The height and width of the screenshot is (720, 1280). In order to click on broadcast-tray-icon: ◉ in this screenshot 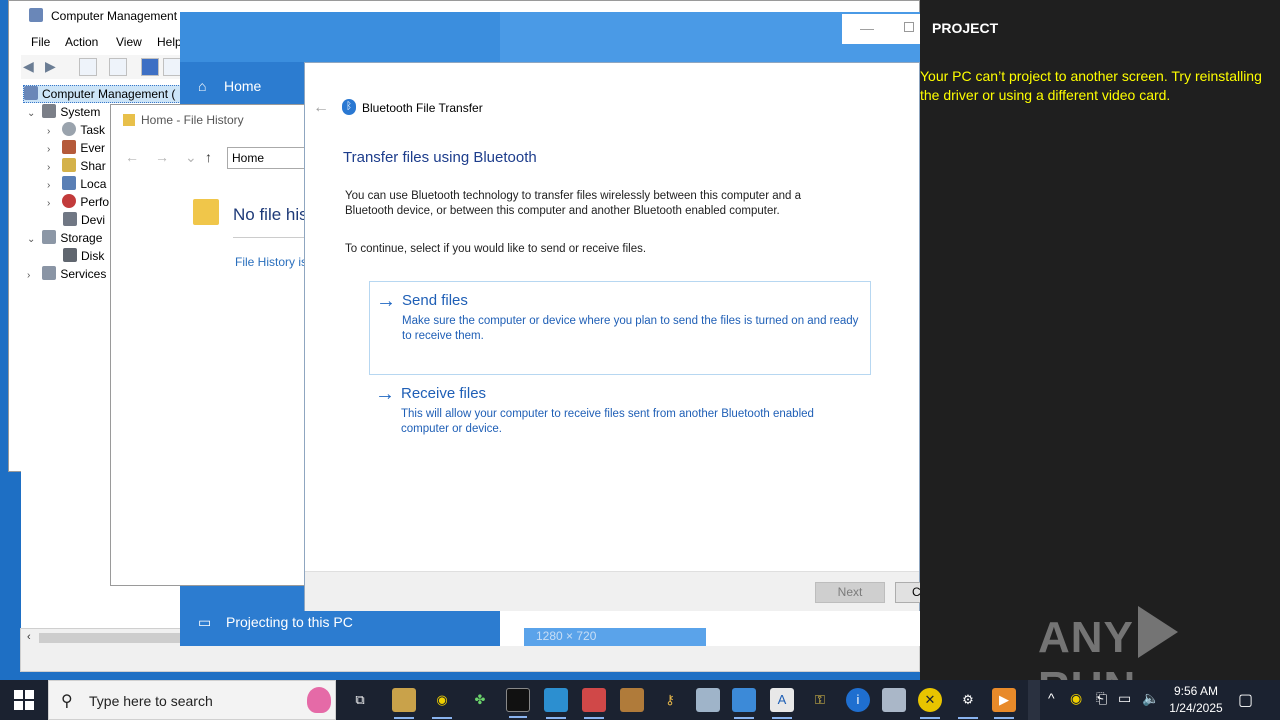, I will do `click(1076, 698)`.